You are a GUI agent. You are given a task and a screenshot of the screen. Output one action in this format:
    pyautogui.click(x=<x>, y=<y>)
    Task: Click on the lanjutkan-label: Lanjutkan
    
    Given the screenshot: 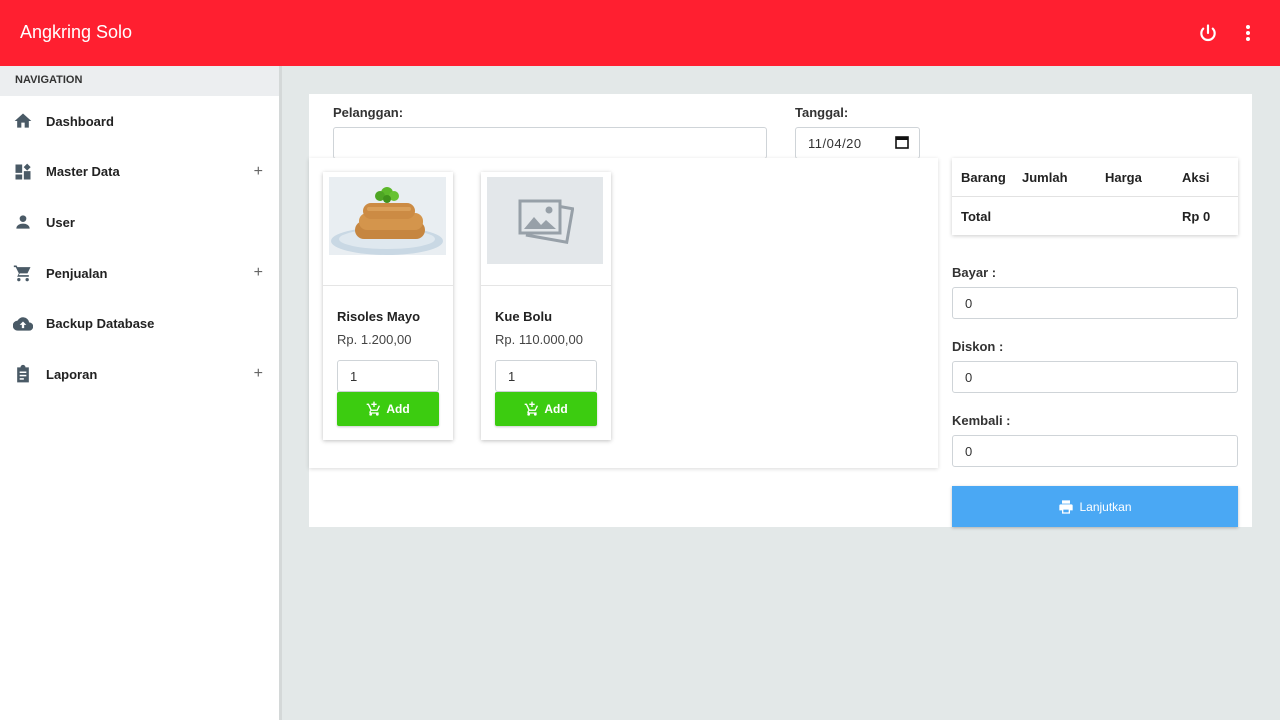 What is the action you would take?
    pyautogui.click(x=1105, y=506)
    